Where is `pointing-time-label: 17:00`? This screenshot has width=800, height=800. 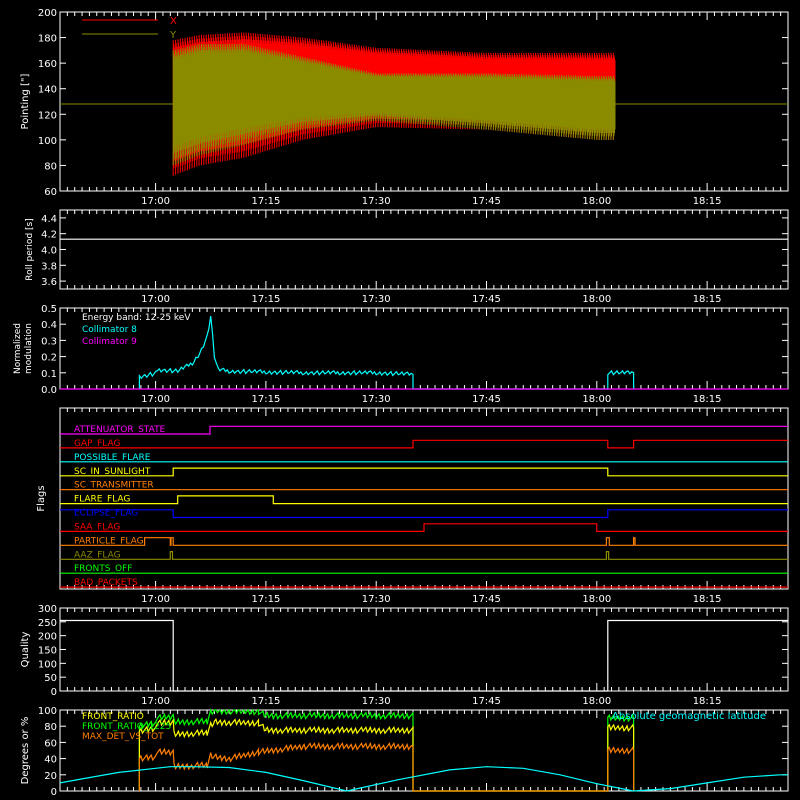 pointing-time-label: 17:00 is located at coordinates (155, 201).